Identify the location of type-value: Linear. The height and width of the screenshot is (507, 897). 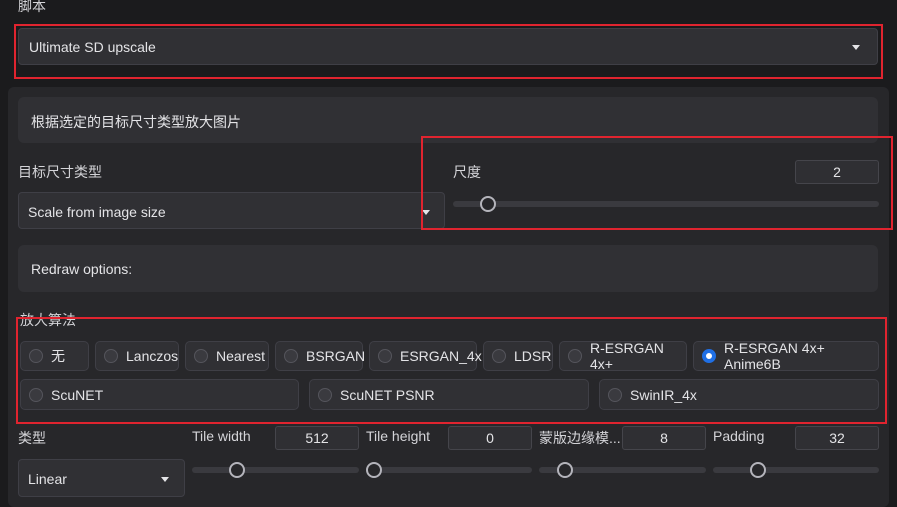
(47, 479).